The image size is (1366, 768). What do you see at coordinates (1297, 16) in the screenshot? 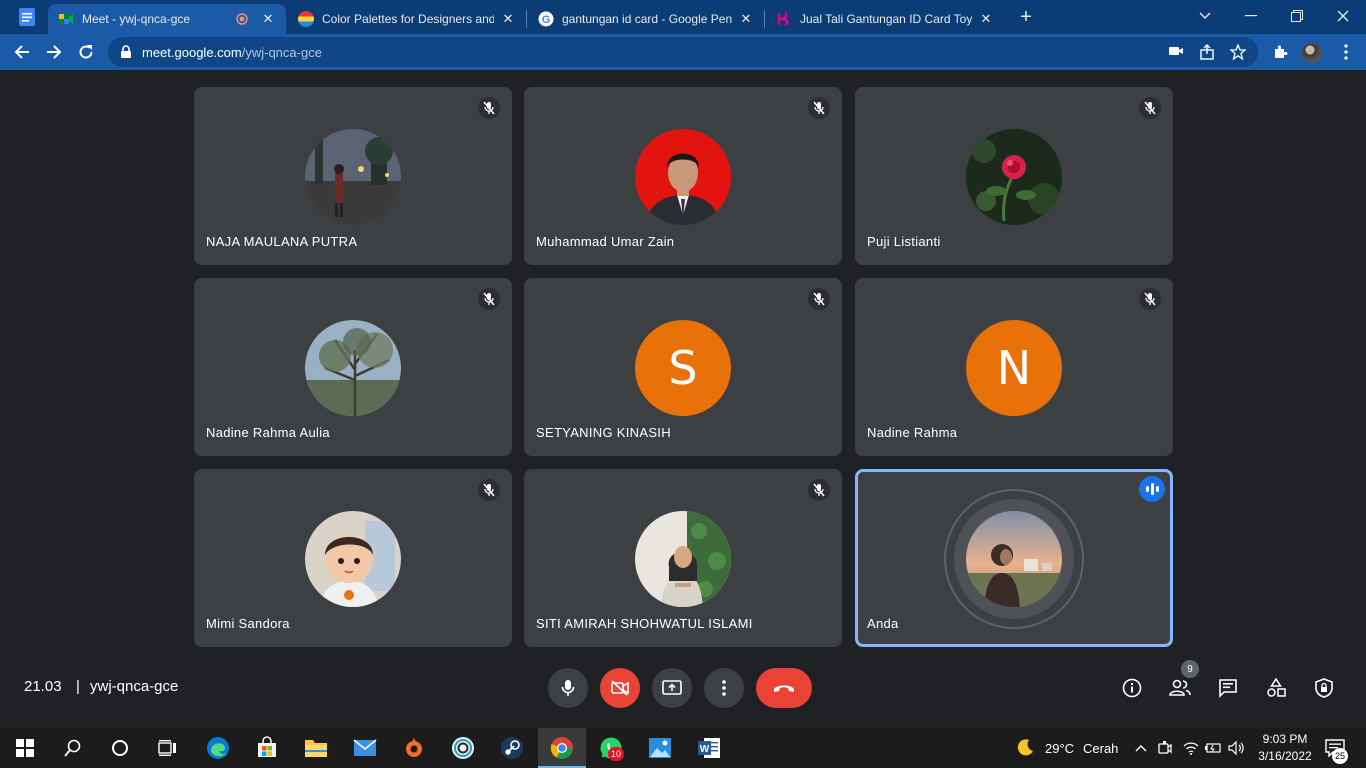
I see `restore-button` at bounding box center [1297, 16].